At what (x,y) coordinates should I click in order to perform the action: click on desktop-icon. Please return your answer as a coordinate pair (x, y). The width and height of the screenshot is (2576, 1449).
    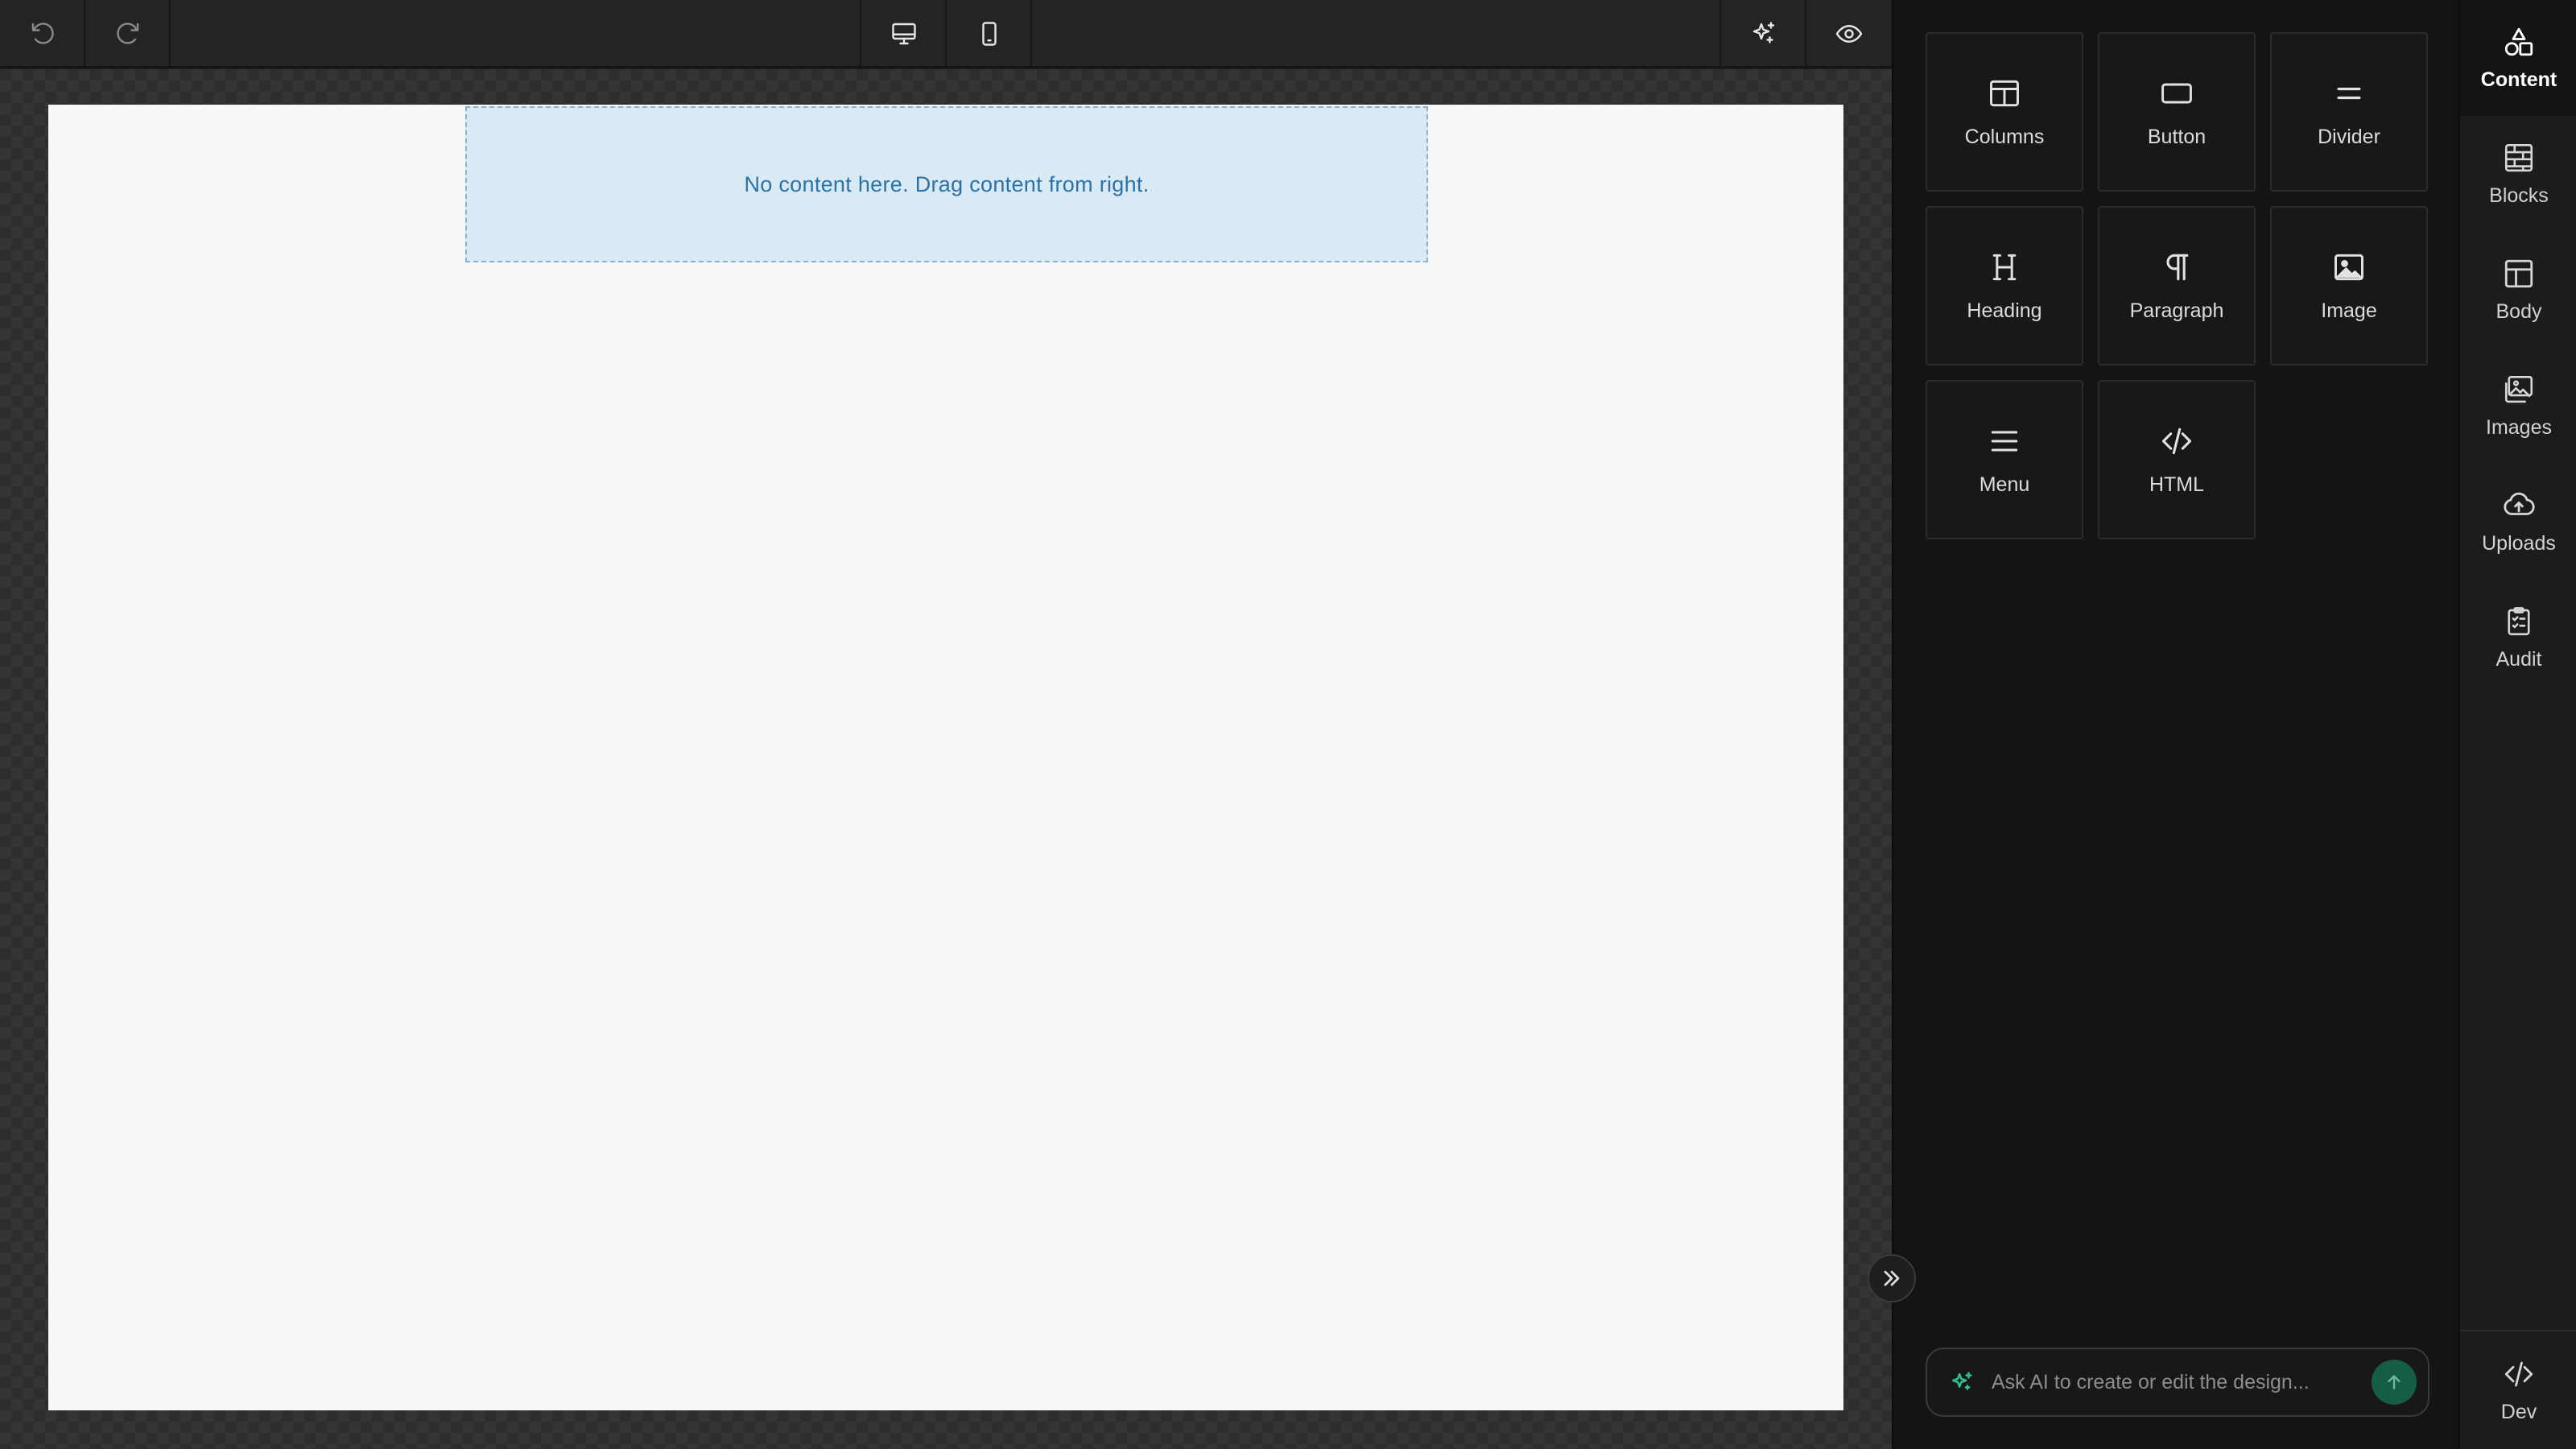
    Looking at the image, I should click on (904, 34).